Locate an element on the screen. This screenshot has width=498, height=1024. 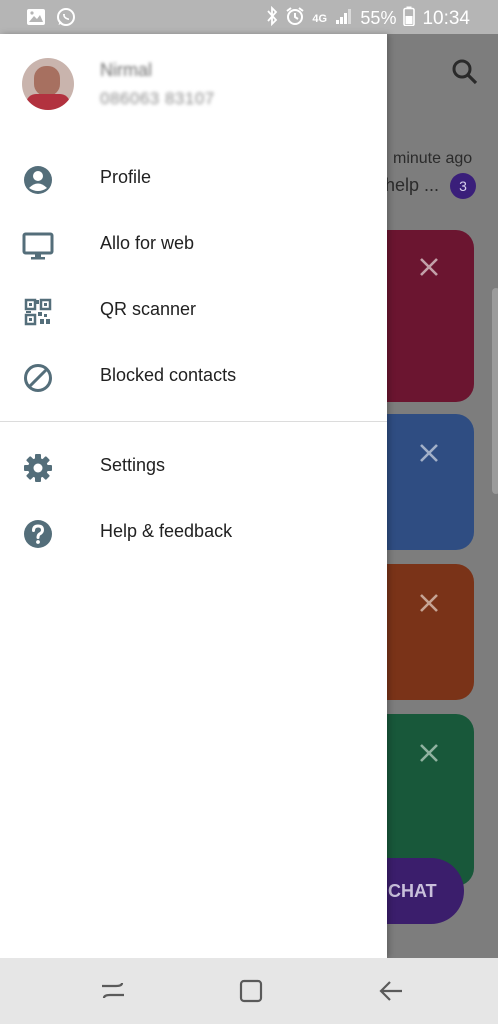
home-button is located at coordinates (251, 991).